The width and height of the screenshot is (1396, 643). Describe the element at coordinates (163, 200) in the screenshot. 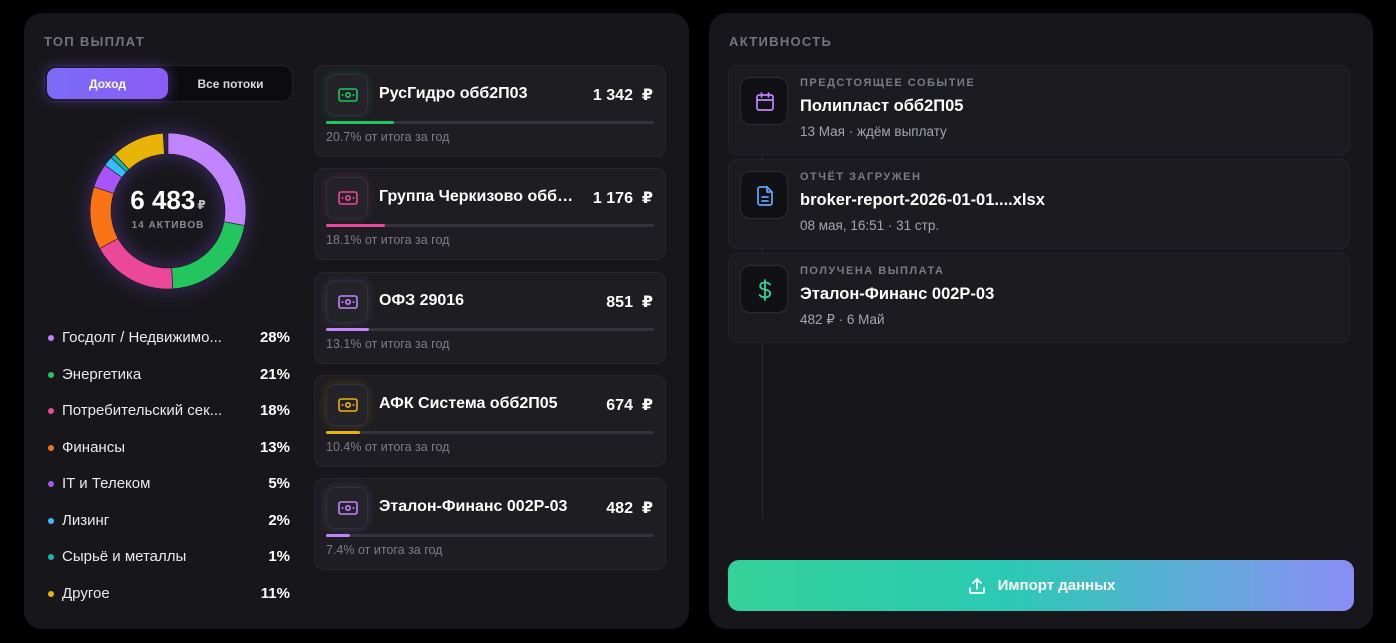

I see `donut-total-value: 6 483` at that location.